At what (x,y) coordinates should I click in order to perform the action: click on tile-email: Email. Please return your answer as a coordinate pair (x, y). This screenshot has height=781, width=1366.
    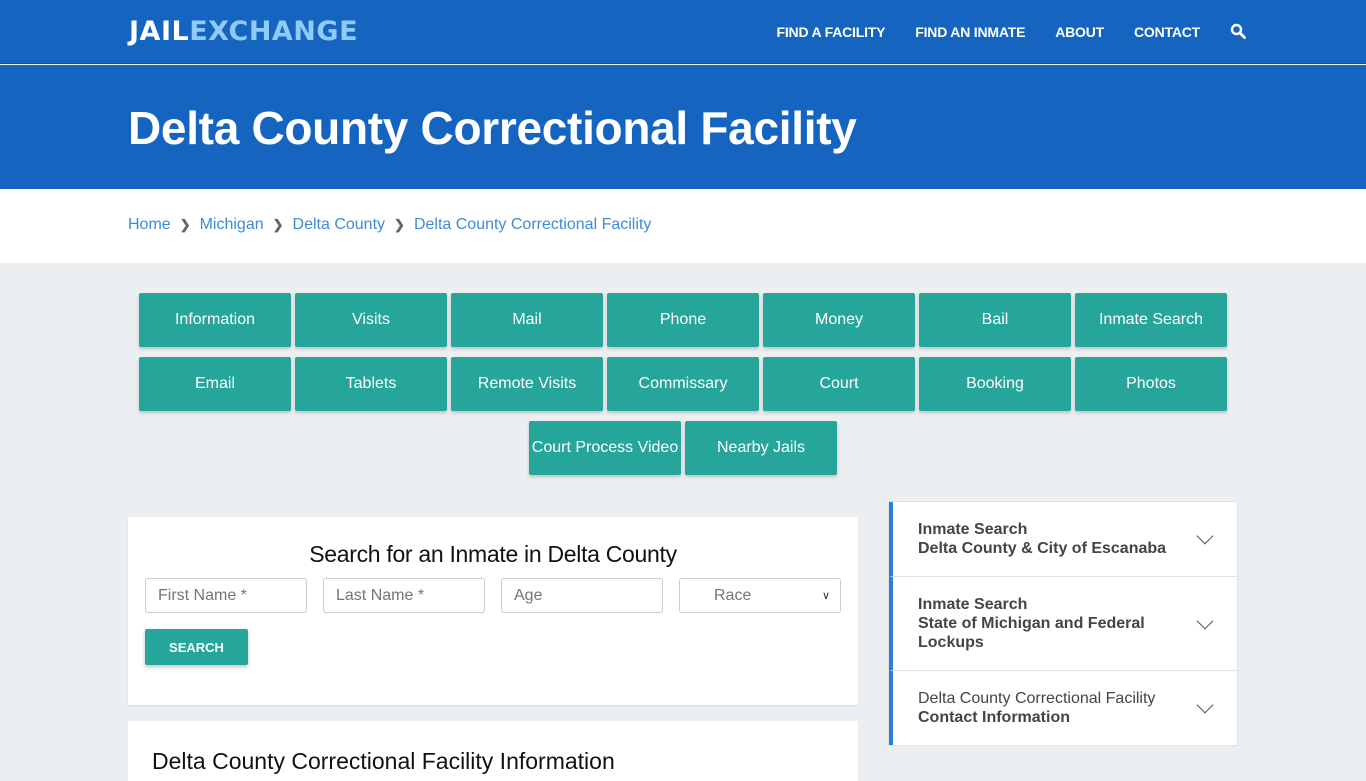
    Looking at the image, I should click on (215, 384).